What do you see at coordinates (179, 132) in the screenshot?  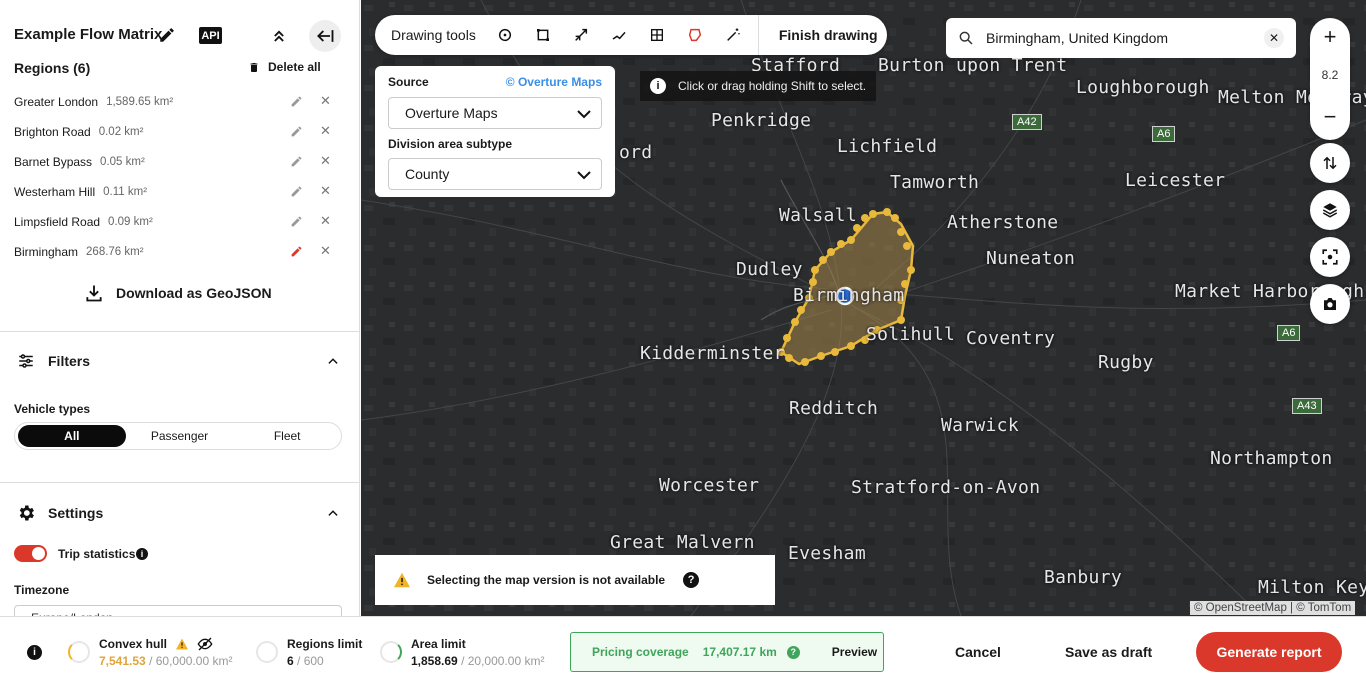 I see `region-row: Brighton Road 0.02 km² ✕` at bounding box center [179, 132].